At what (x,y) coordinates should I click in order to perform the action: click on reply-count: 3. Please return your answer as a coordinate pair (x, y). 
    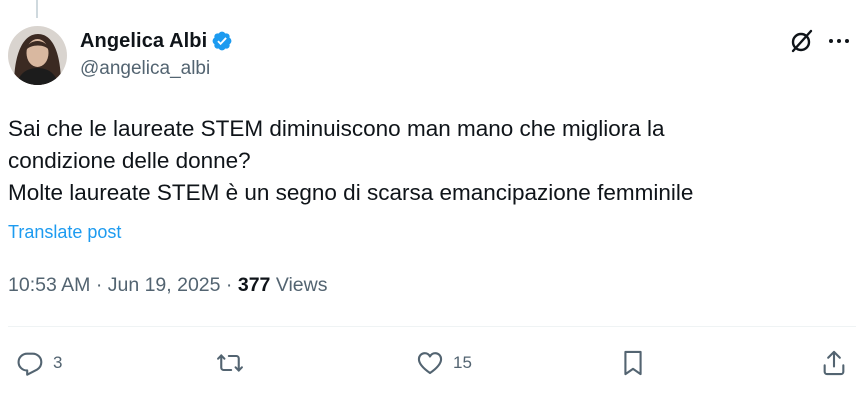
    Looking at the image, I should click on (58, 362).